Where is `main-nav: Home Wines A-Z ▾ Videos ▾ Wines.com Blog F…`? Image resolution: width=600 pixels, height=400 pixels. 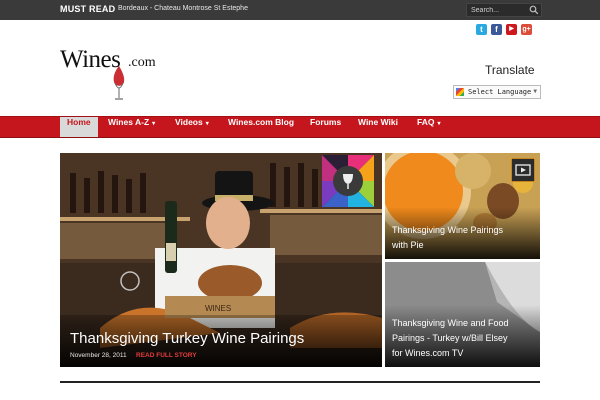
main-nav: Home Wines A-Z ▾ Videos ▾ Wines.com Blog F… is located at coordinates (300, 127).